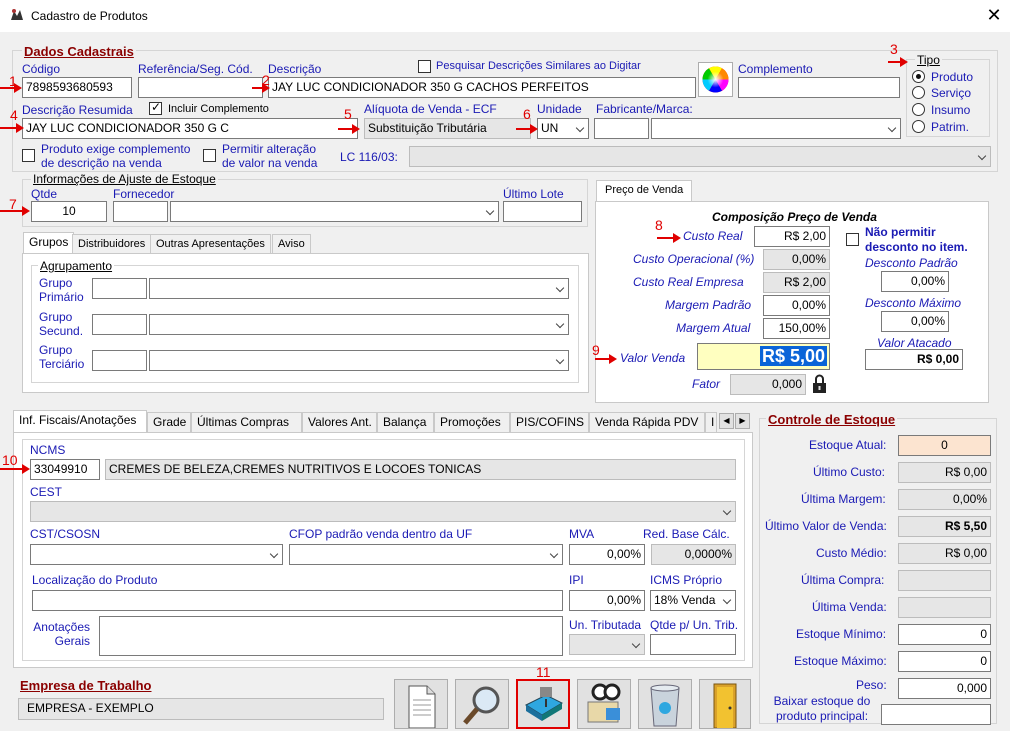  What do you see at coordinates (915, 281) in the screenshot?
I see `desconto-padrao-input: 0,00%` at bounding box center [915, 281].